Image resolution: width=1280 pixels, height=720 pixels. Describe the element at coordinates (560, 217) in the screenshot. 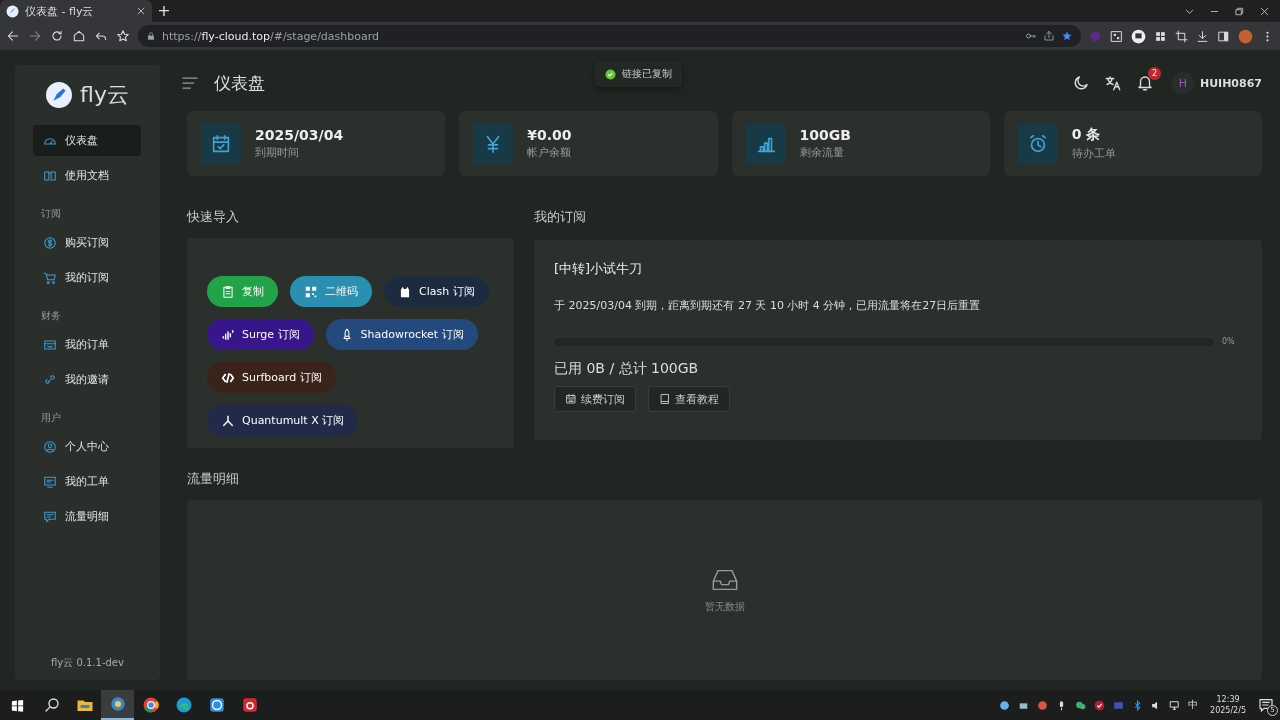

I see `section-title: 我的订阅` at that location.